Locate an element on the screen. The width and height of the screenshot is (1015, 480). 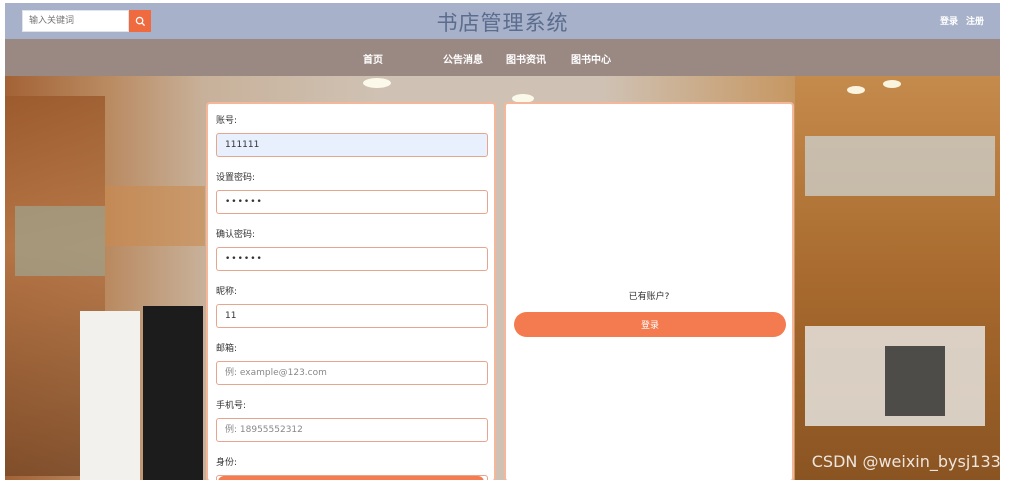
login-button: 登录 is located at coordinates (650, 324).